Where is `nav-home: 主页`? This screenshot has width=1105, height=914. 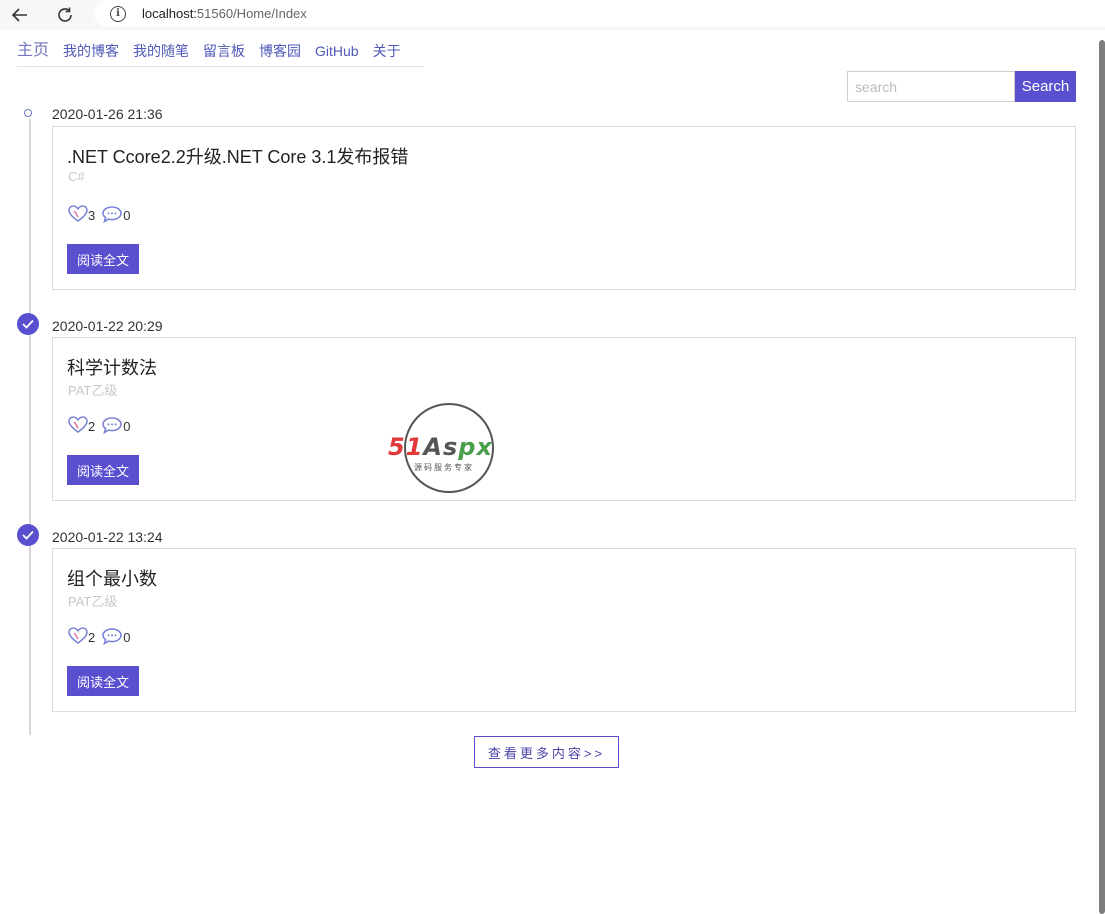
nav-home: 主页 is located at coordinates (33, 51).